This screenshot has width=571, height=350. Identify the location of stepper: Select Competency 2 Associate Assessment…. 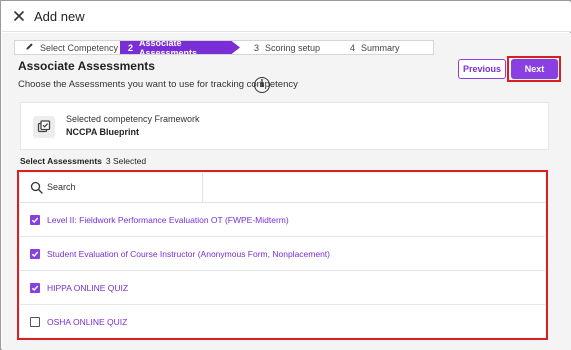
(224, 47).